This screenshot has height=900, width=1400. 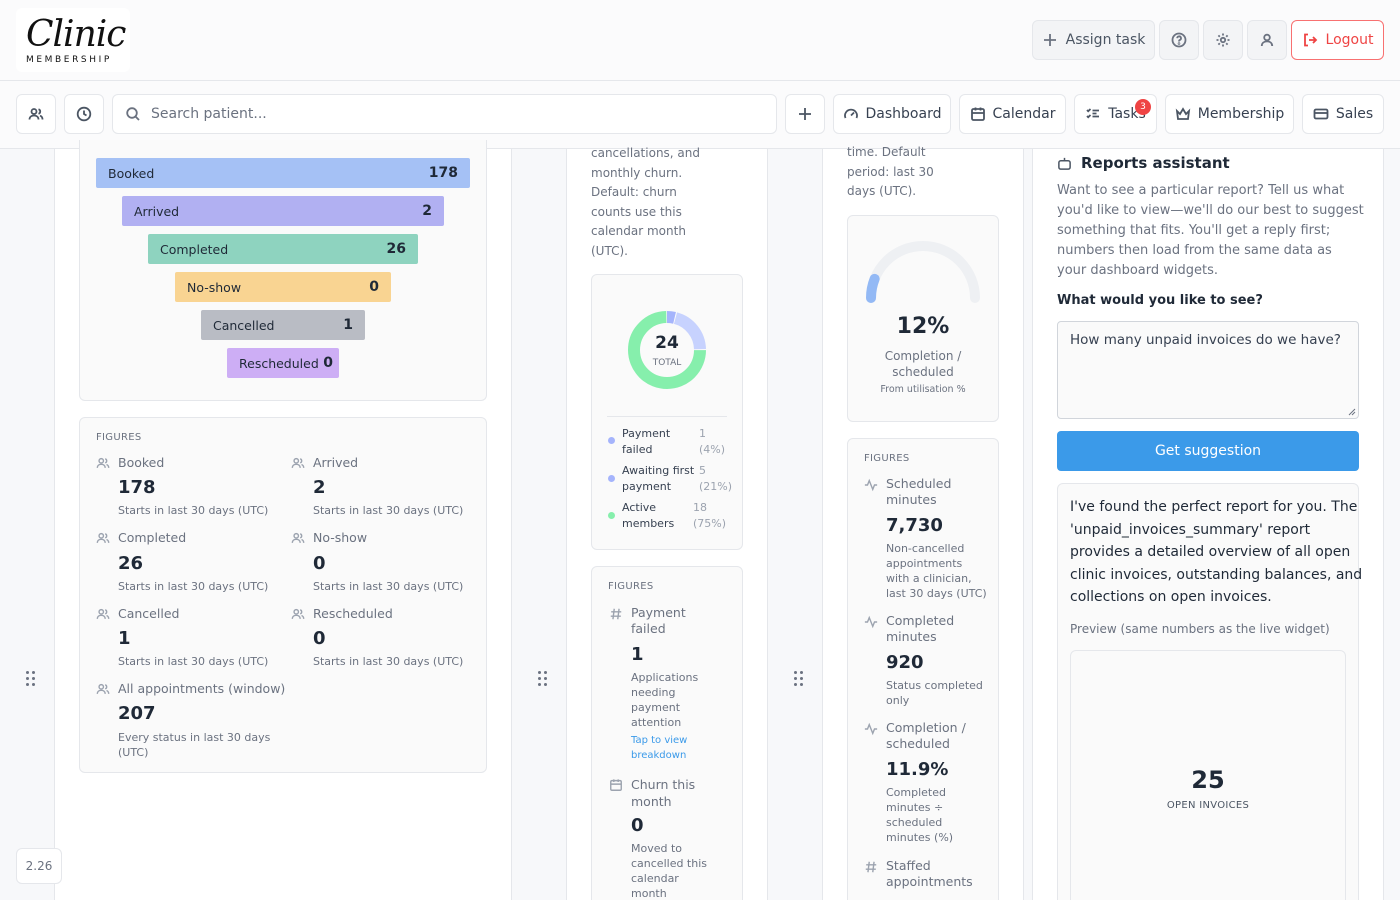 What do you see at coordinates (84, 114) in the screenshot?
I see `history-button` at bounding box center [84, 114].